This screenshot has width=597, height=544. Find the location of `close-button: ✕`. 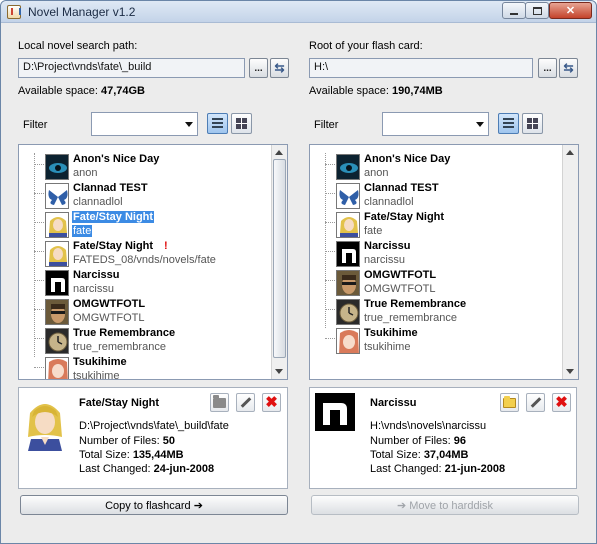

close-button: ✕ is located at coordinates (570, 10).